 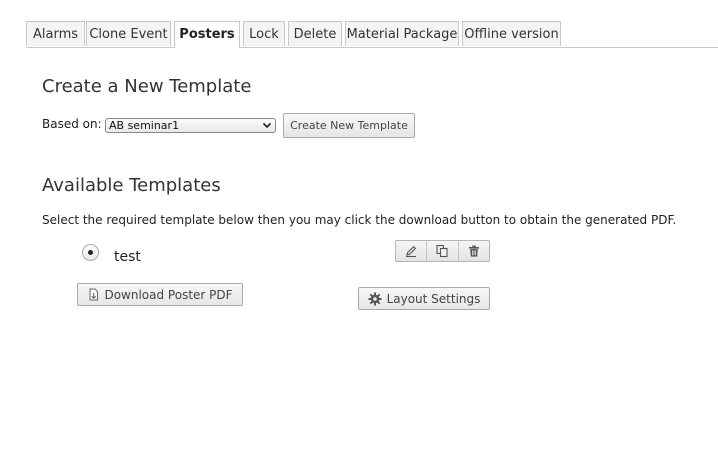 What do you see at coordinates (267, 125) in the screenshot?
I see `chevron-down-icon` at bounding box center [267, 125].